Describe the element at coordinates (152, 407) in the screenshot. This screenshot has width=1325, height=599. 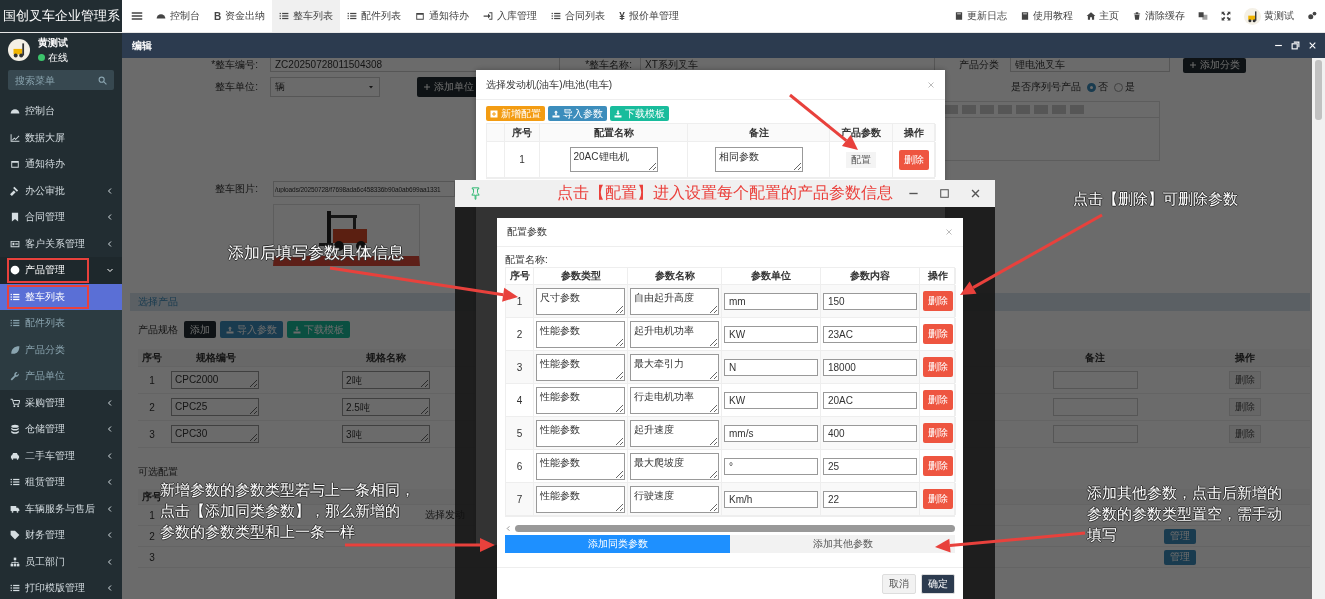
I see `table-cell-text: 2` at that location.